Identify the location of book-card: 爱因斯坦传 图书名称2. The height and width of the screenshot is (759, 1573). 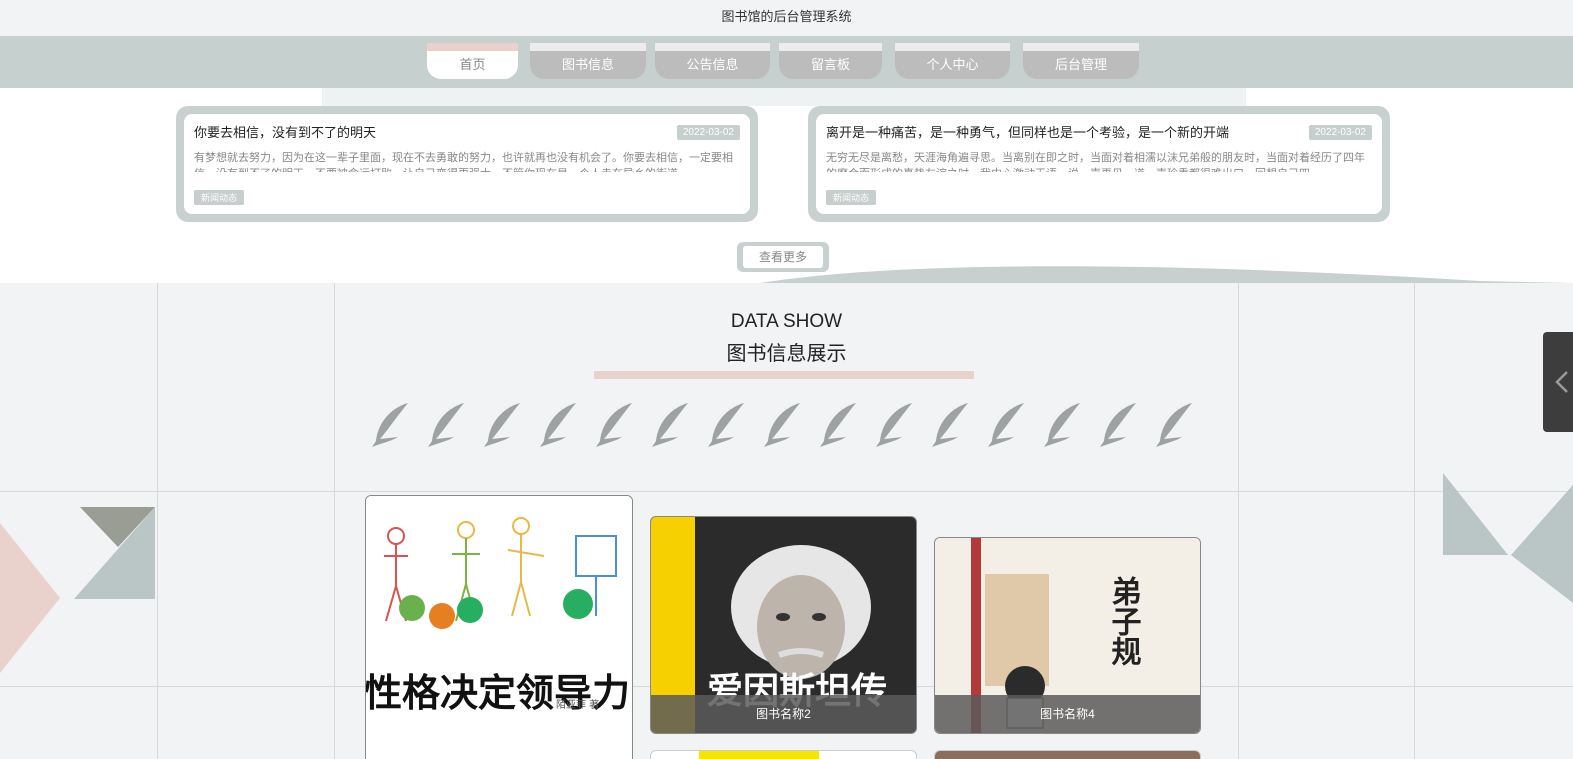
(783, 625).